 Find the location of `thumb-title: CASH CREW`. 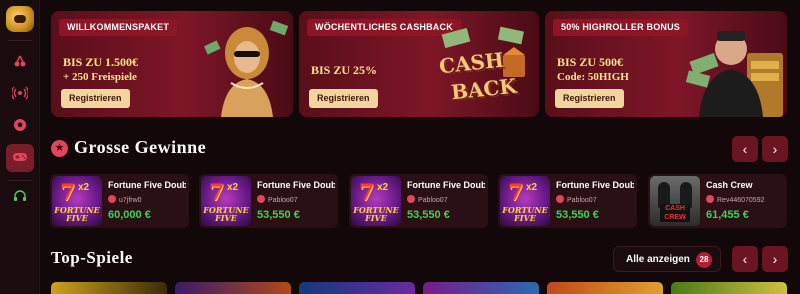

thumb-title: CASH CREW is located at coordinates (675, 213).